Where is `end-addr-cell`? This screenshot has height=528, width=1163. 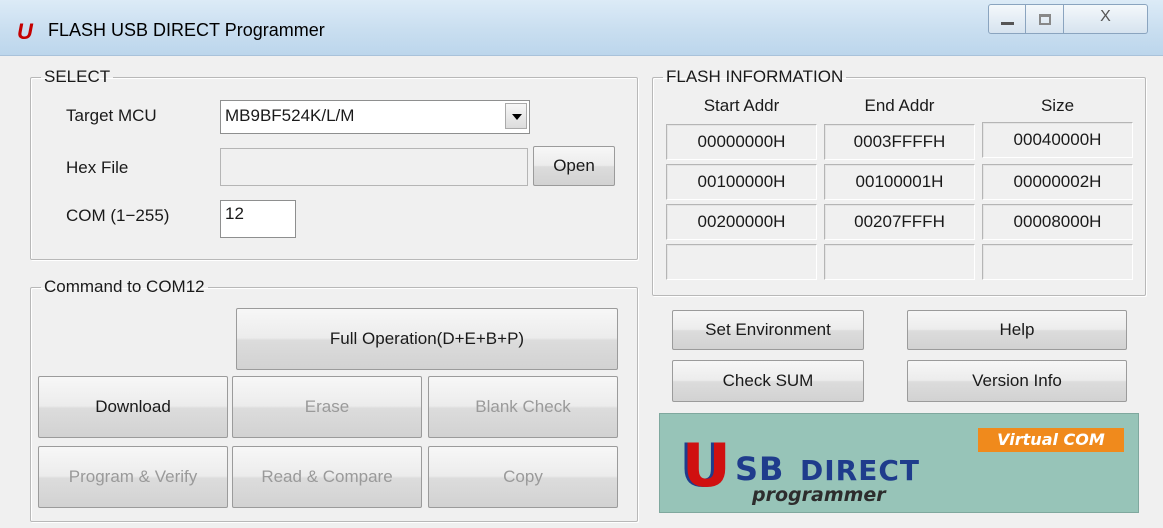
end-addr-cell is located at coordinates (899, 262).